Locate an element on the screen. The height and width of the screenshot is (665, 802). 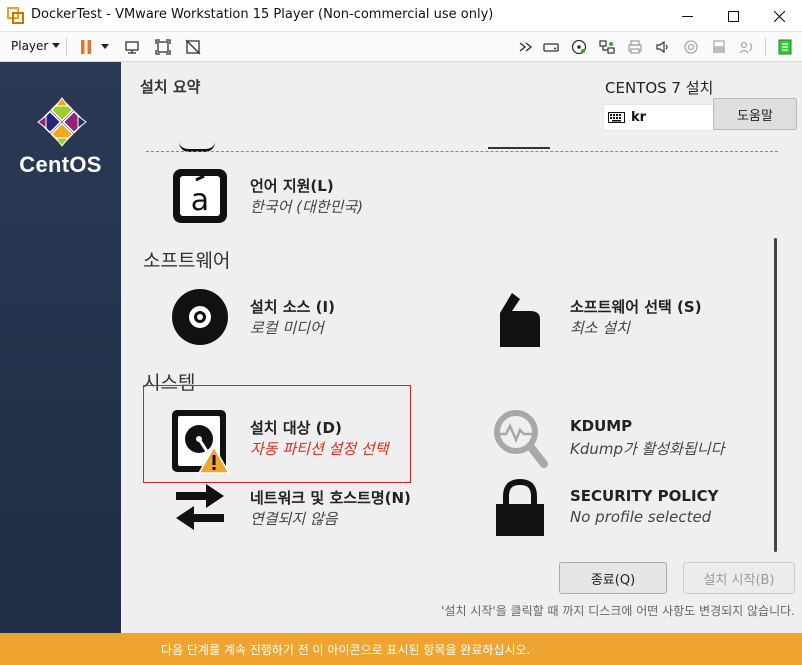
page-title: 설치 요약 is located at coordinates (170, 87).